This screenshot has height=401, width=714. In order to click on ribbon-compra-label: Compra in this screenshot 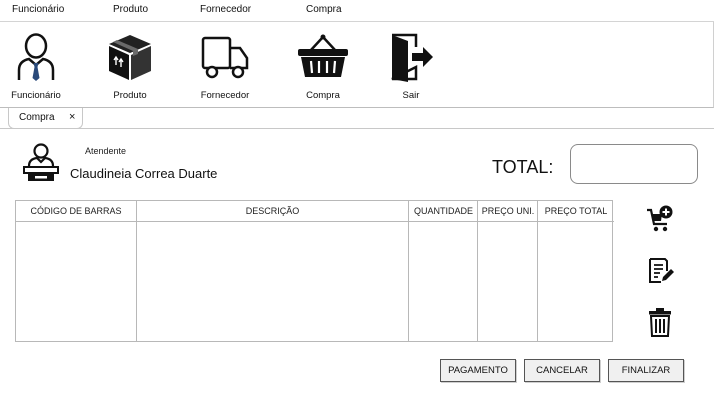, I will do `click(323, 95)`.